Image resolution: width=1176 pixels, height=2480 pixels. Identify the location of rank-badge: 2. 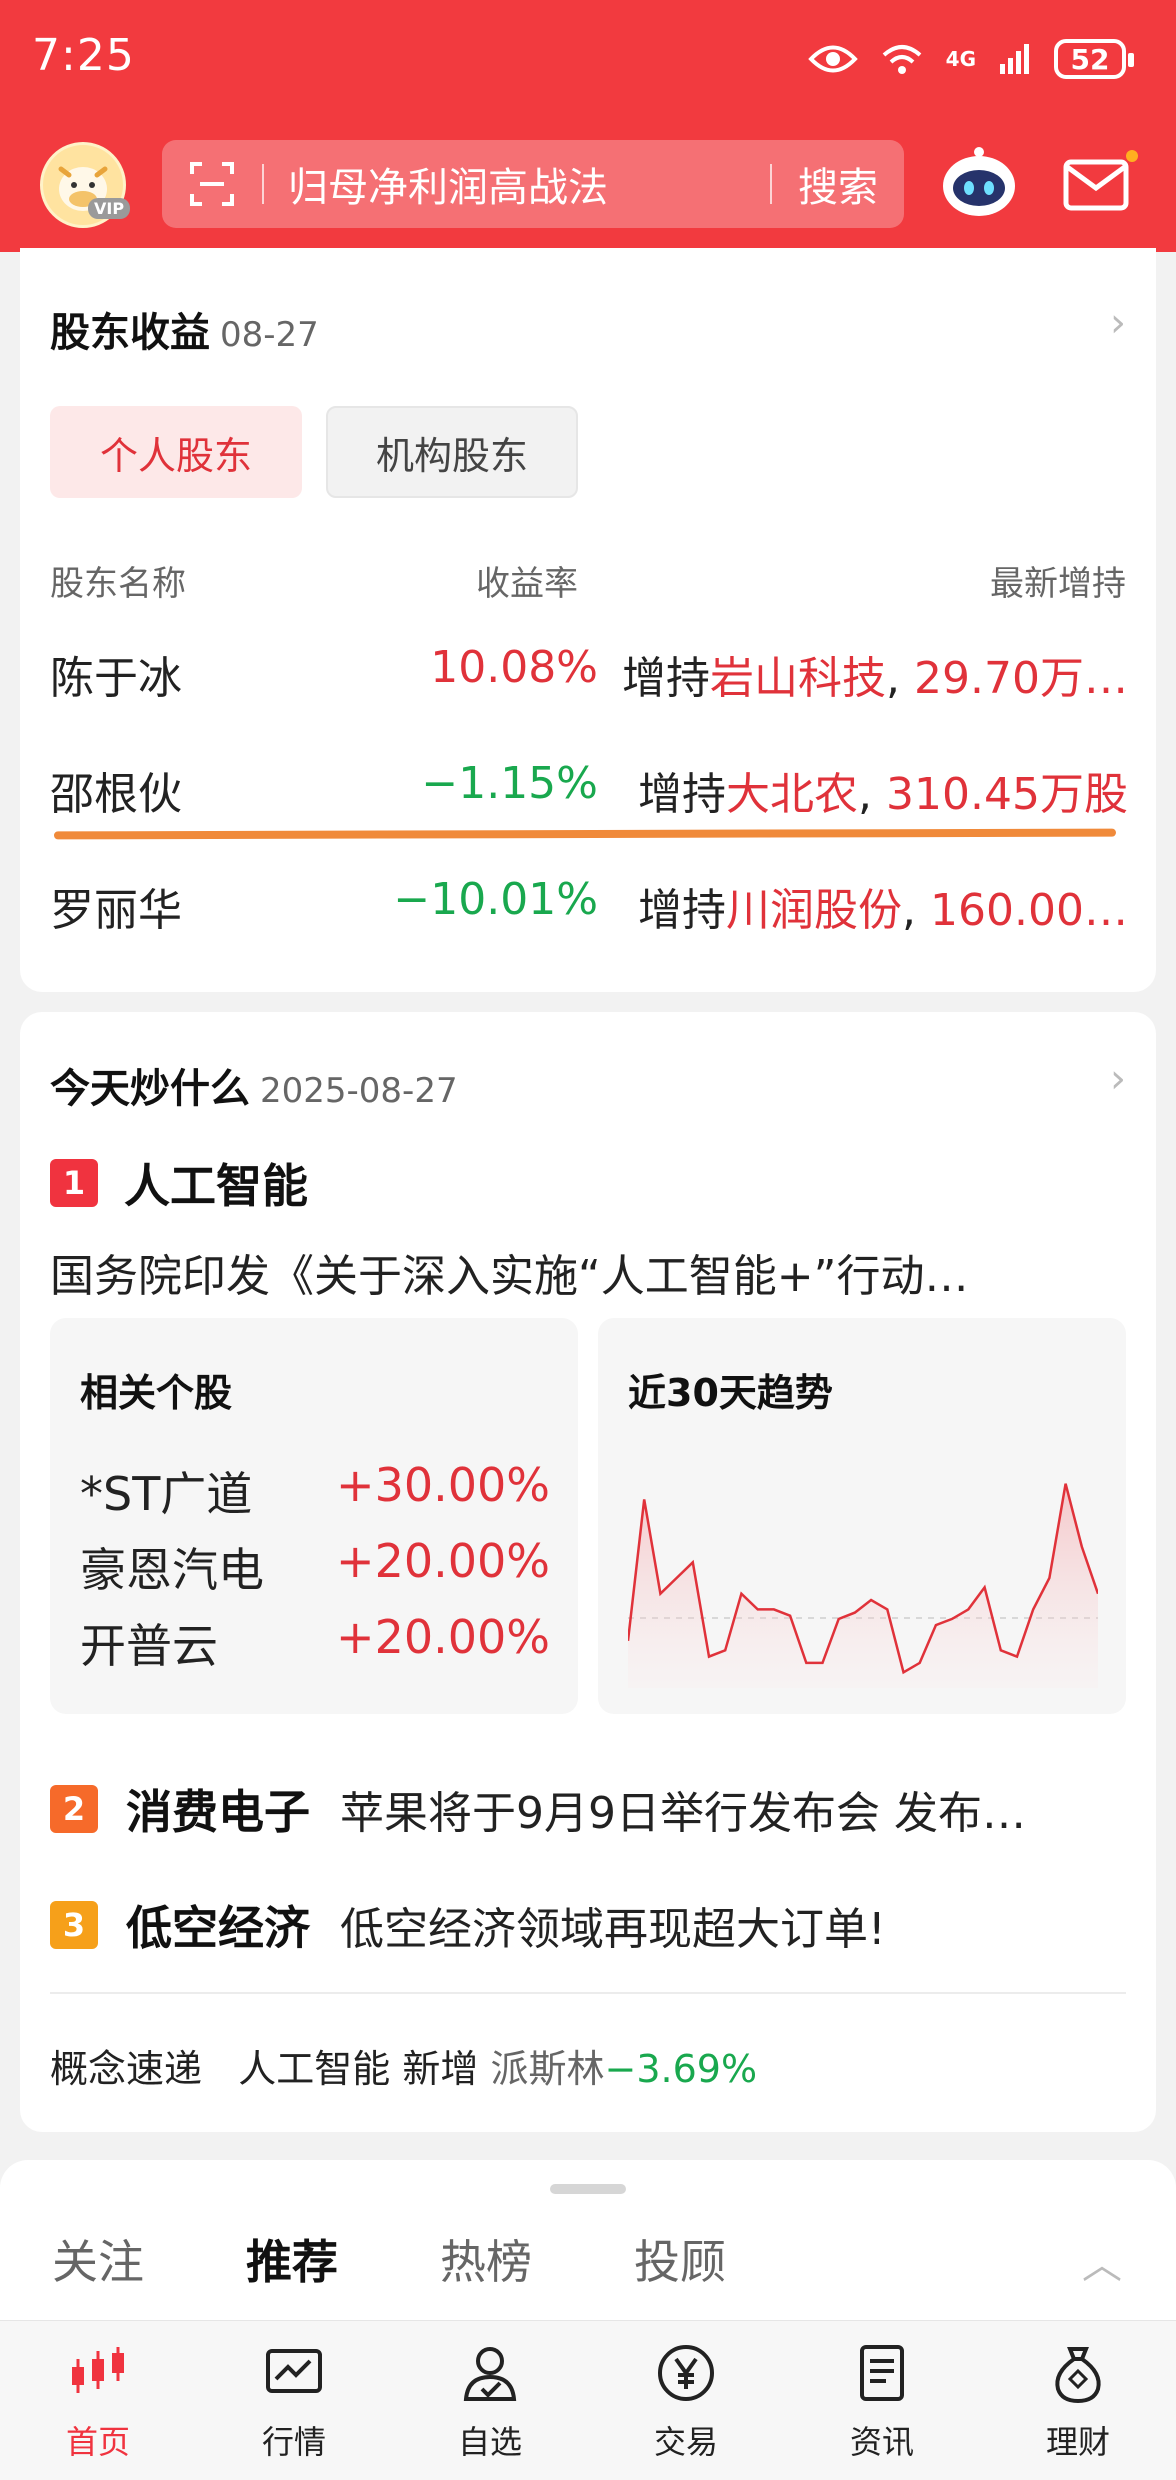
(74, 1809).